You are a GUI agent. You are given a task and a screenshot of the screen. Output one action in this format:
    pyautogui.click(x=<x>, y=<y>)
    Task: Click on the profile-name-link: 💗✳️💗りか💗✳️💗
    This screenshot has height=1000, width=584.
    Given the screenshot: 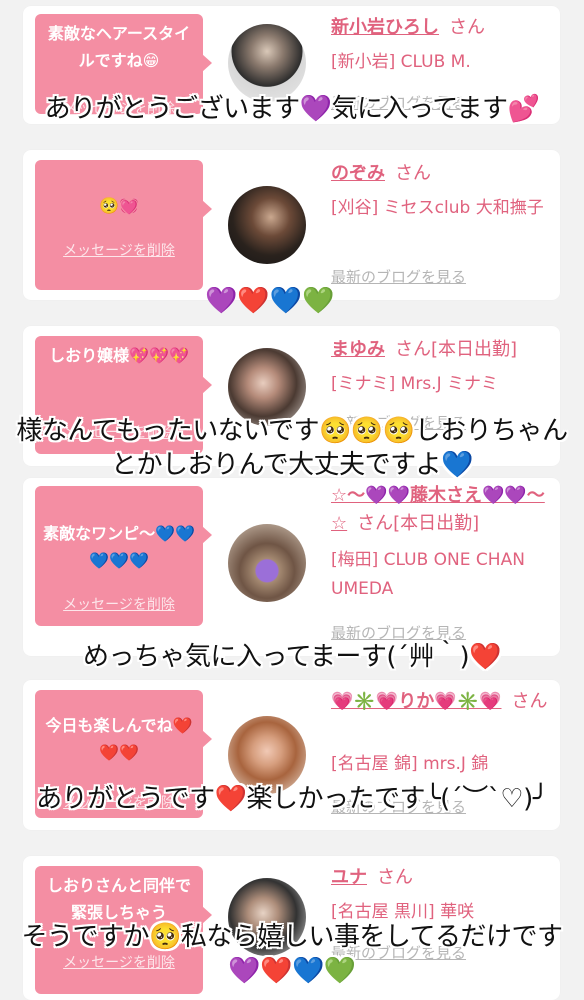 What is the action you would take?
    pyautogui.click(x=416, y=701)
    